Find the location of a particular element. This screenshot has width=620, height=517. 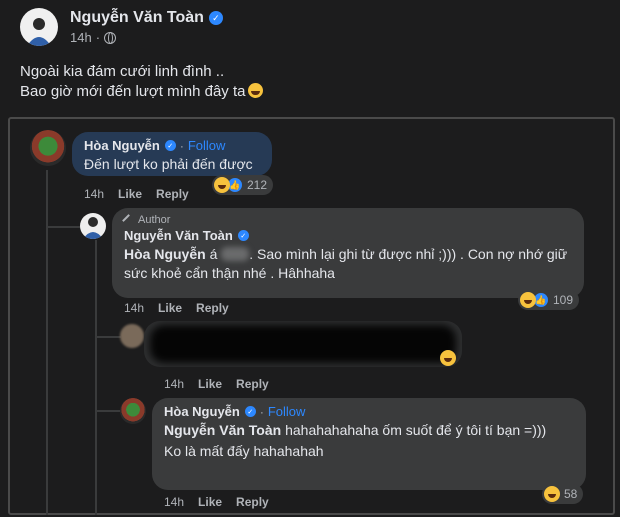

globe-icon is located at coordinates (110, 37).